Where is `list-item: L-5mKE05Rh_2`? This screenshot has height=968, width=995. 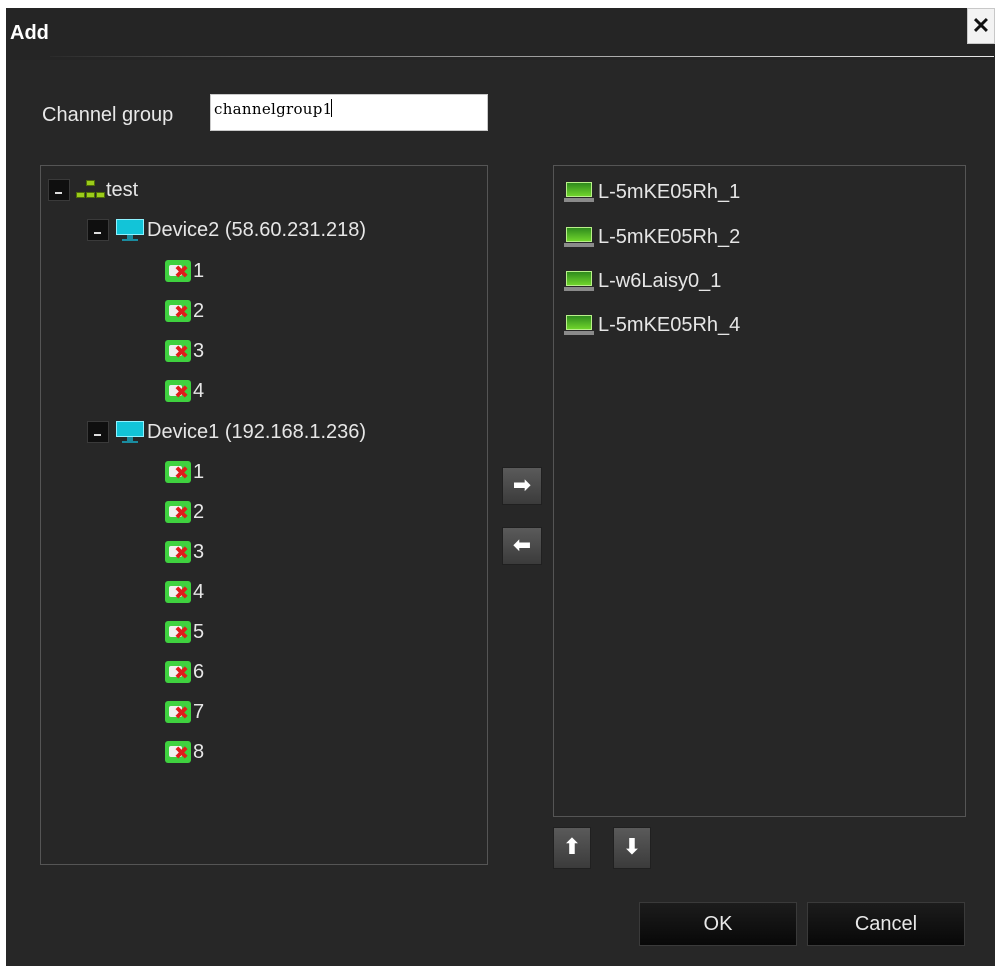
list-item: L-5mKE05Rh_2 is located at coordinates (652, 237).